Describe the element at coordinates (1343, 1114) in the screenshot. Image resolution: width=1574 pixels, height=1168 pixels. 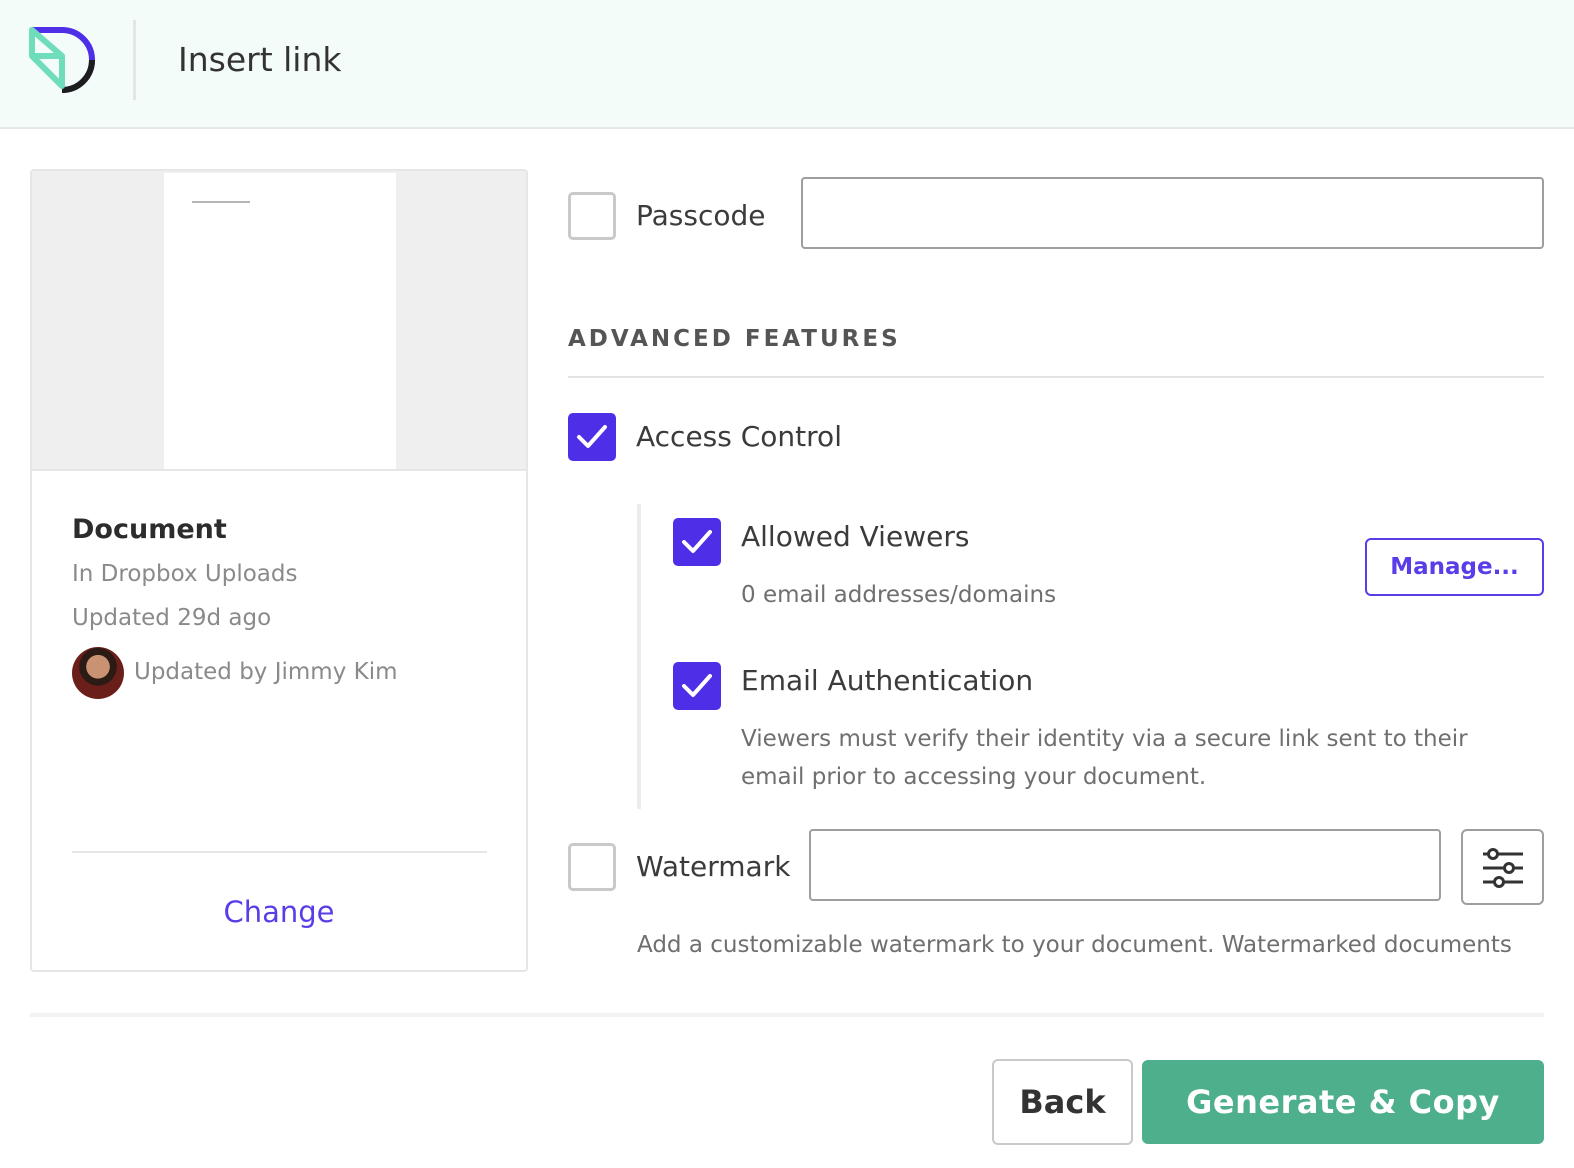
I see `generate-copy-link-button: Generate & Copy Link` at that location.